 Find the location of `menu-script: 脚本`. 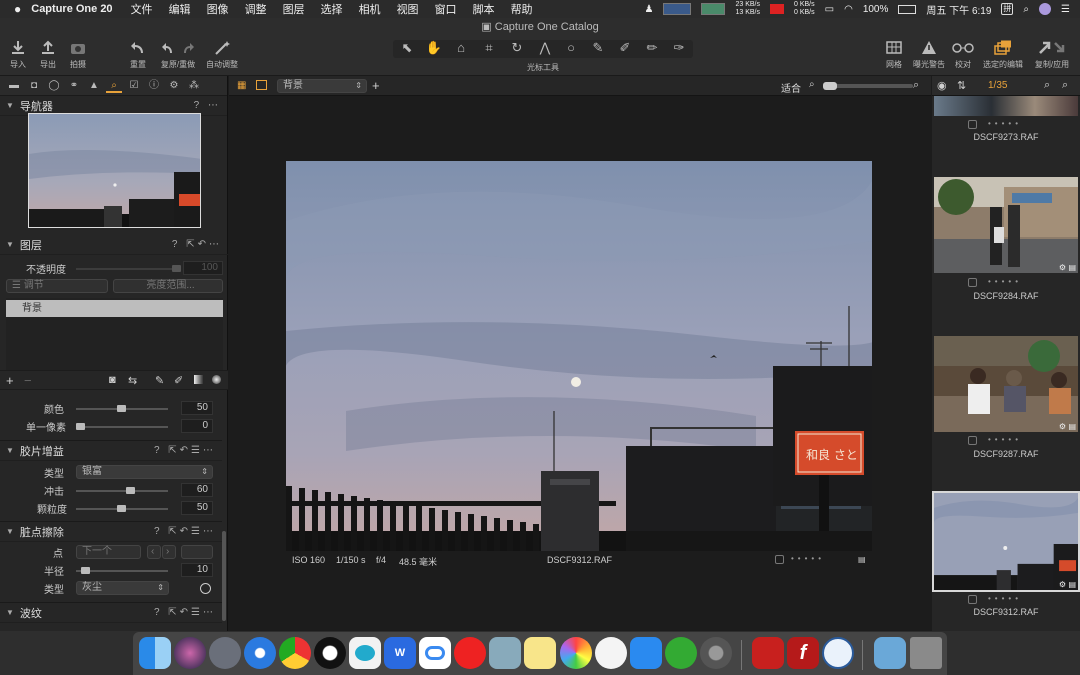

menu-script: 脚本 is located at coordinates (484, 9).